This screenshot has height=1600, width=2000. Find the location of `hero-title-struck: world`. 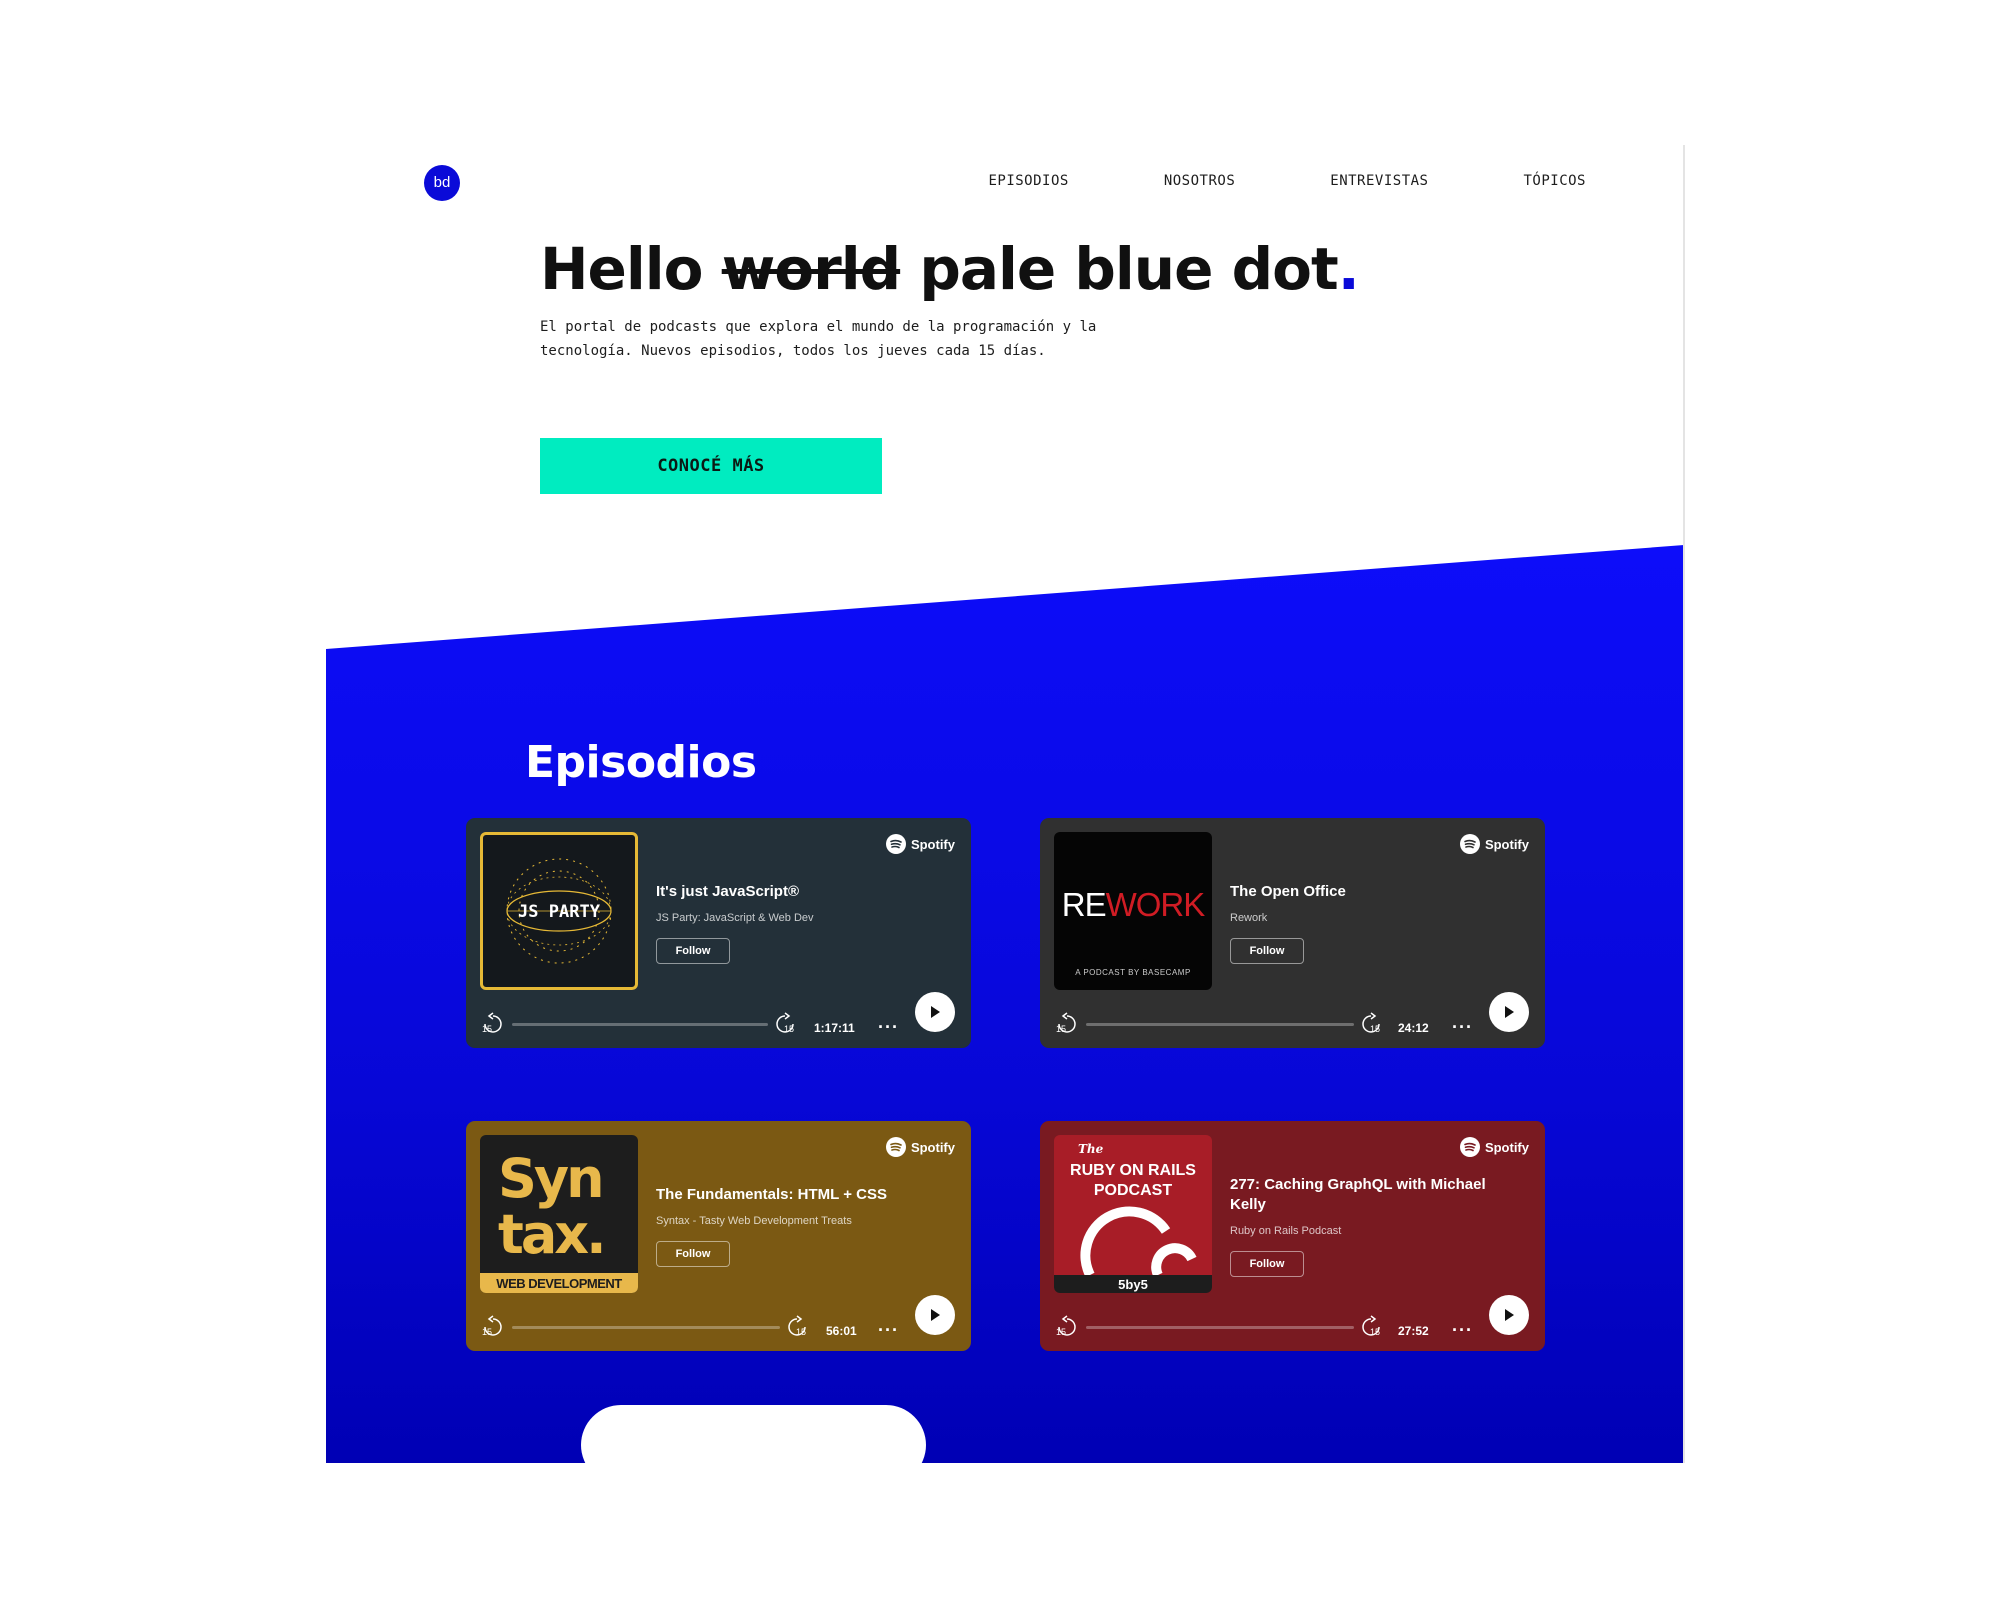

hero-title-struck: world is located at coordinates (811, 269).